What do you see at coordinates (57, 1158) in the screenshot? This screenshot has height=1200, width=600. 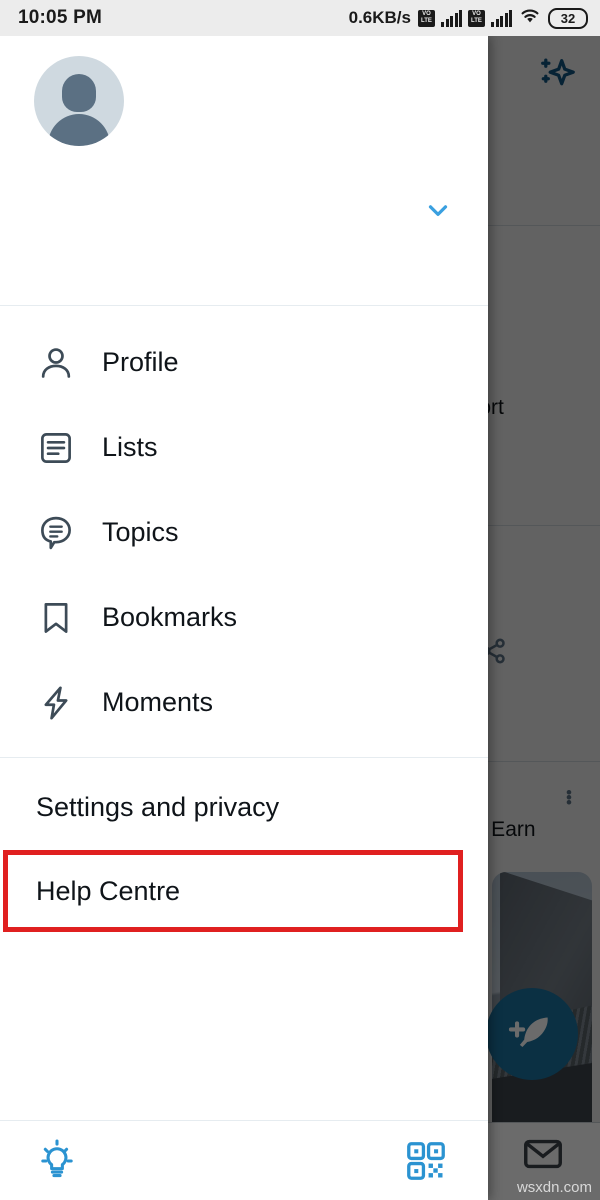 I see `lightbulb-icon` at bounding box center [57, 1158].